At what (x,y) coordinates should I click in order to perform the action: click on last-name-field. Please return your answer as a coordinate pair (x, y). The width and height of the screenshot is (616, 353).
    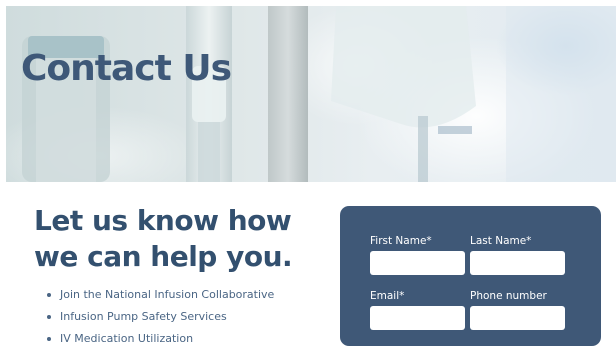
    Looking at the image, I should click on (517, 263).